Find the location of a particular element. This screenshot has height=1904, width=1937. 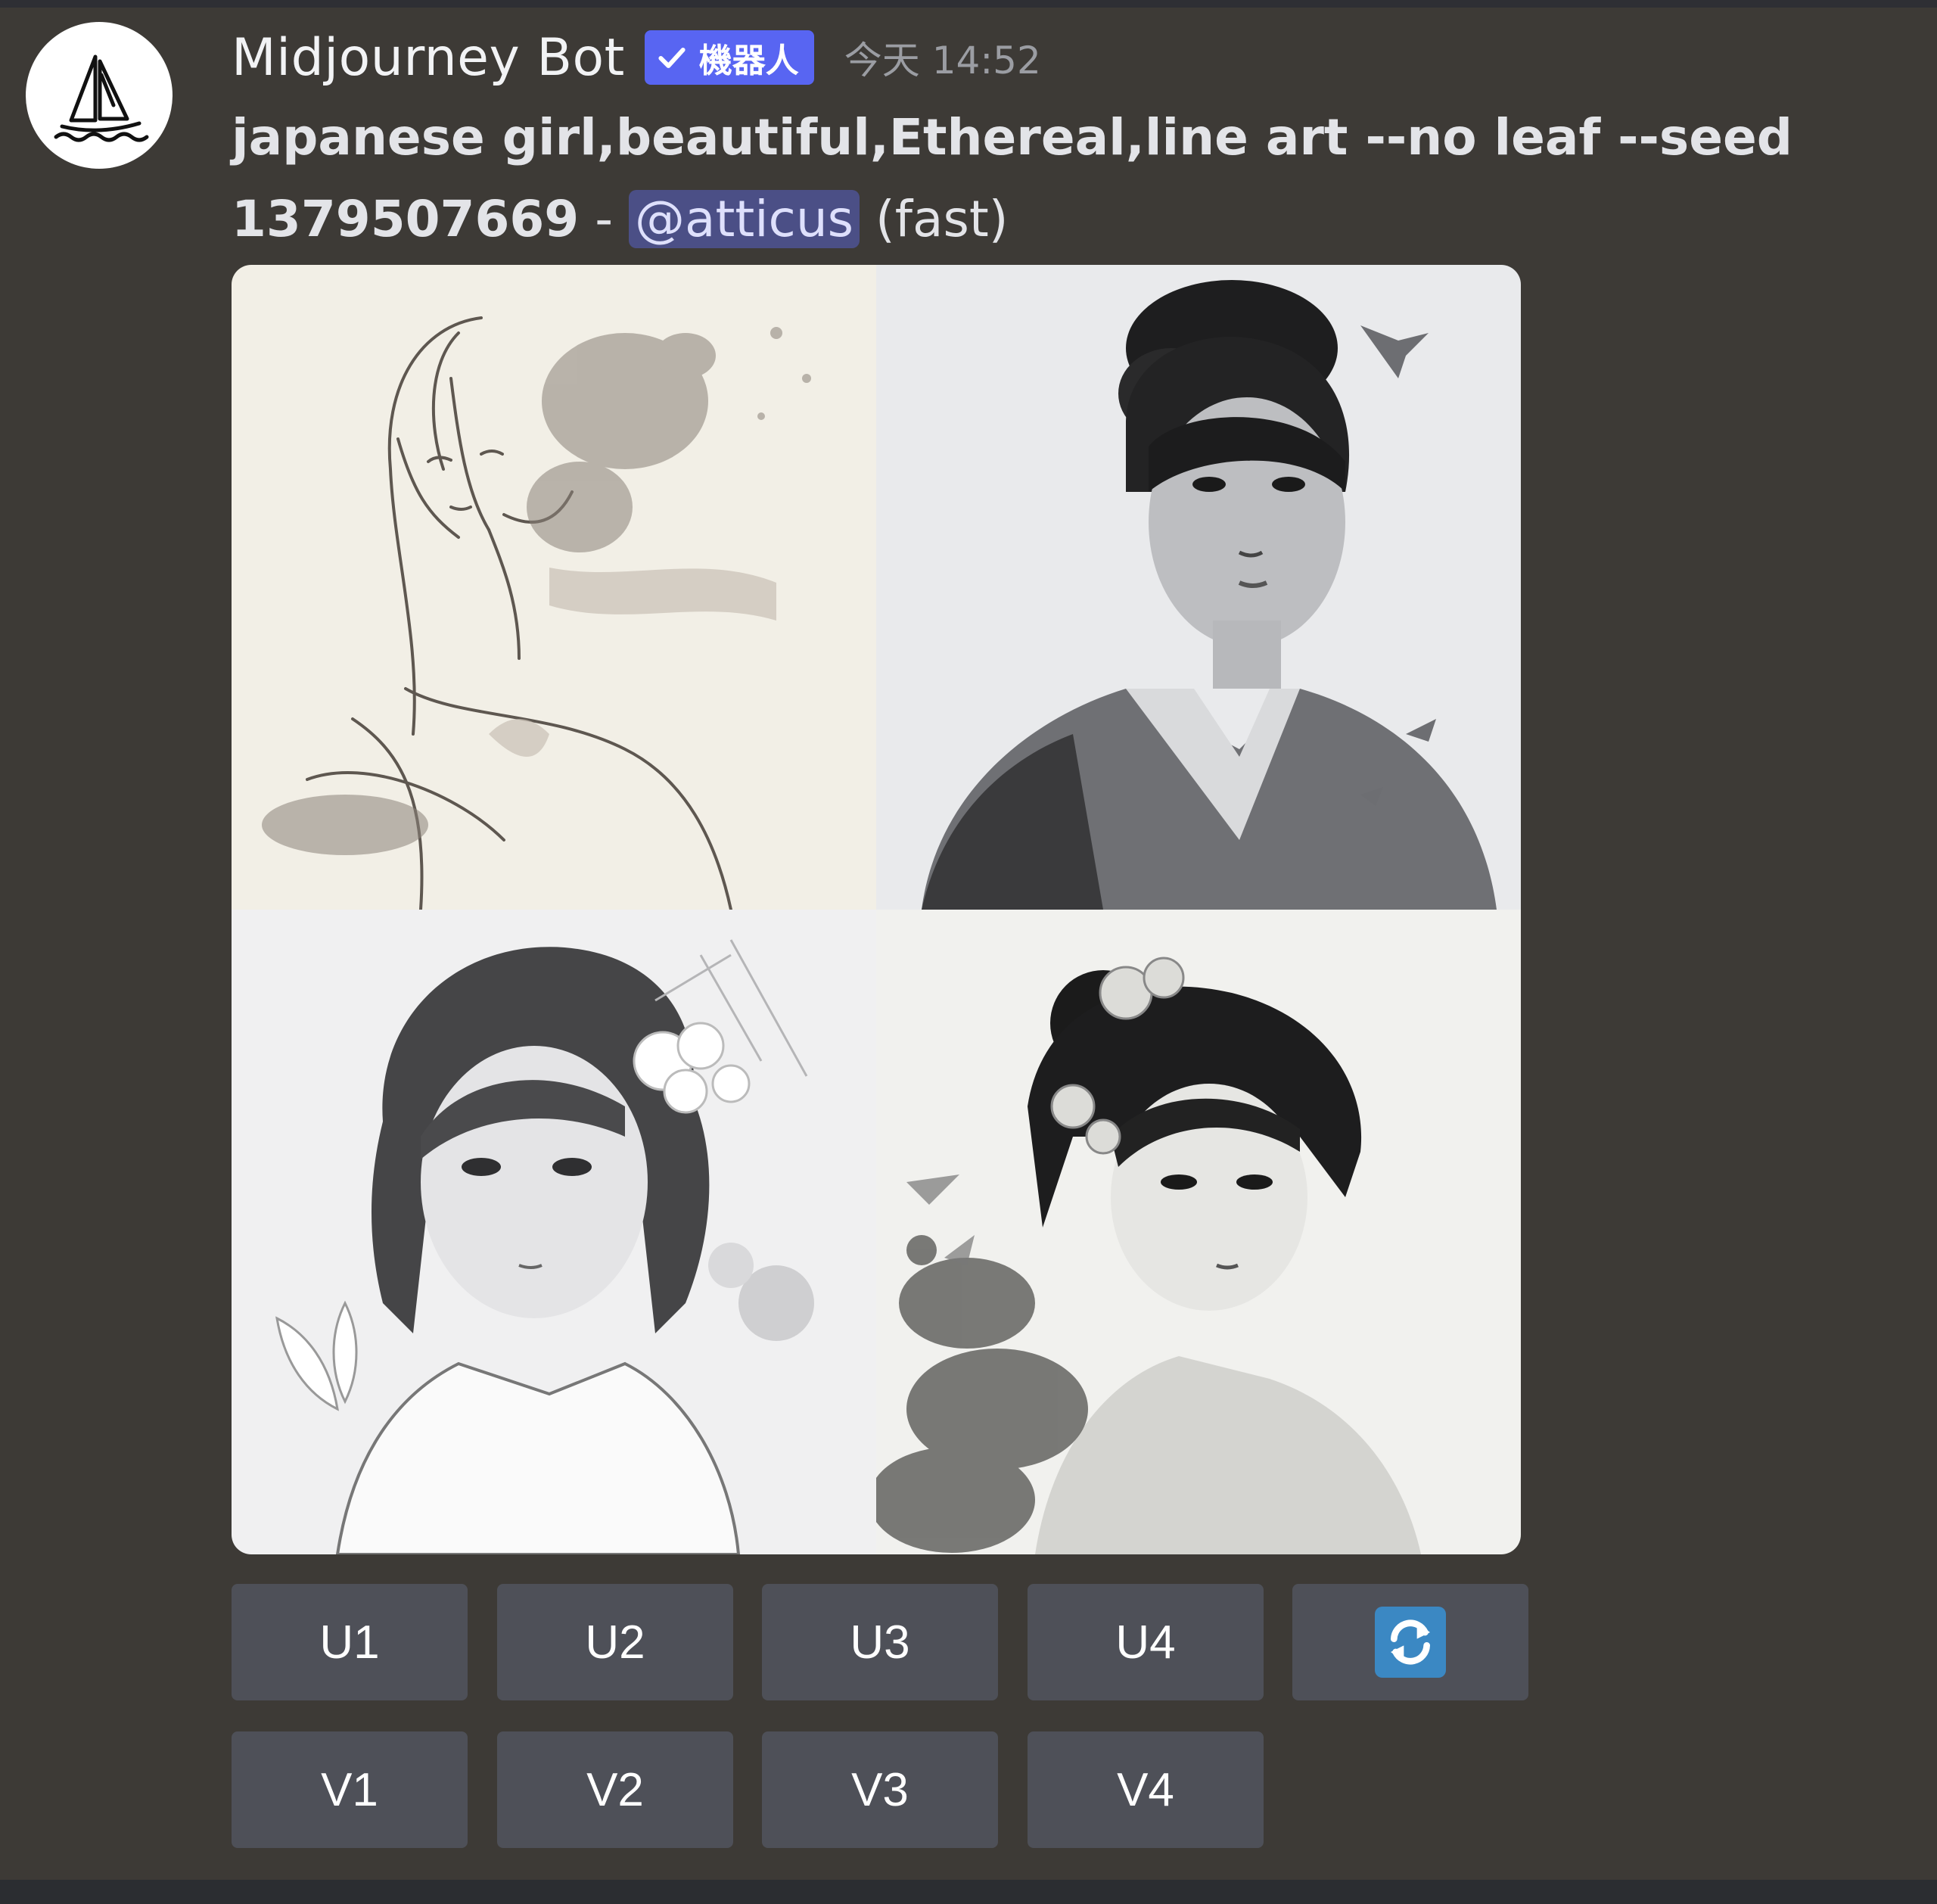

avatar is located at coordinates (99, 95).